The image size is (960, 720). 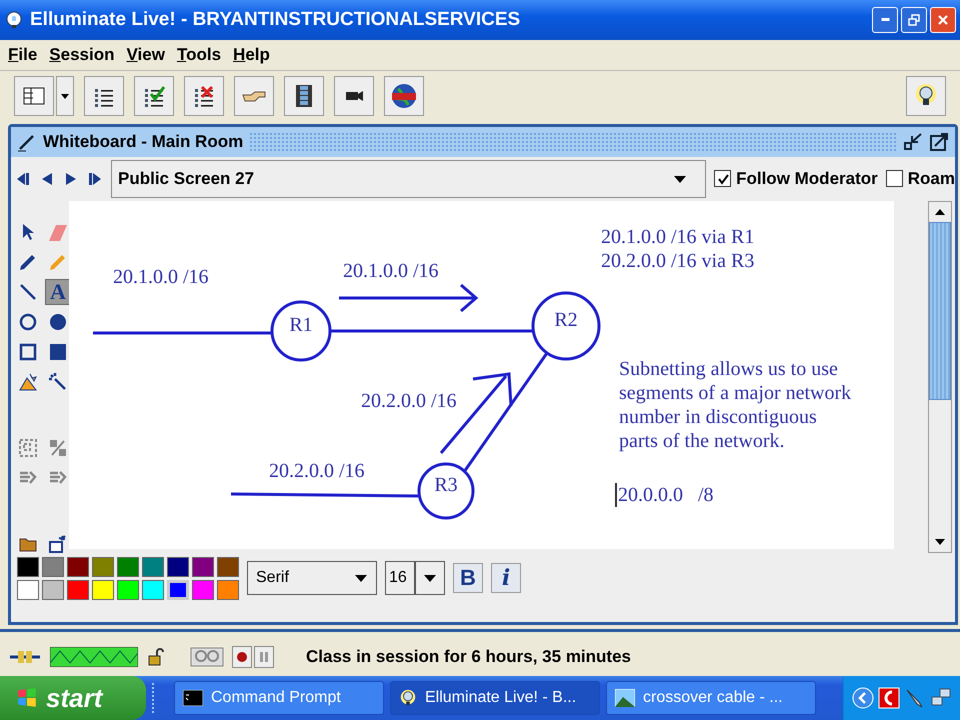 What do you see at coordinates (354, 96) in the screenshot?
I see `camera-button` at bounding box center [354, 96].